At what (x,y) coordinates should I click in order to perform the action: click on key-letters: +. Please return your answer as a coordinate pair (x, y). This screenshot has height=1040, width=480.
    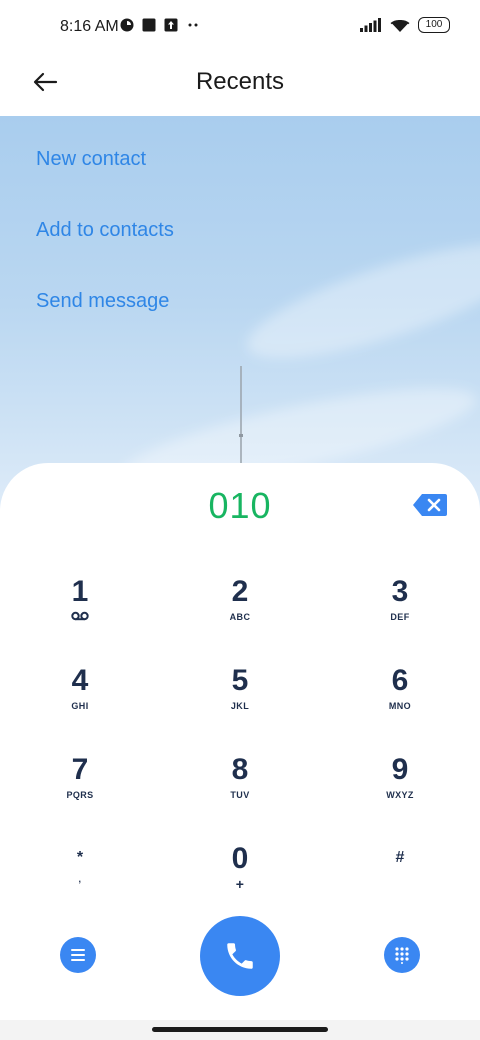
    Looking at the image, I should click on (240, 884).